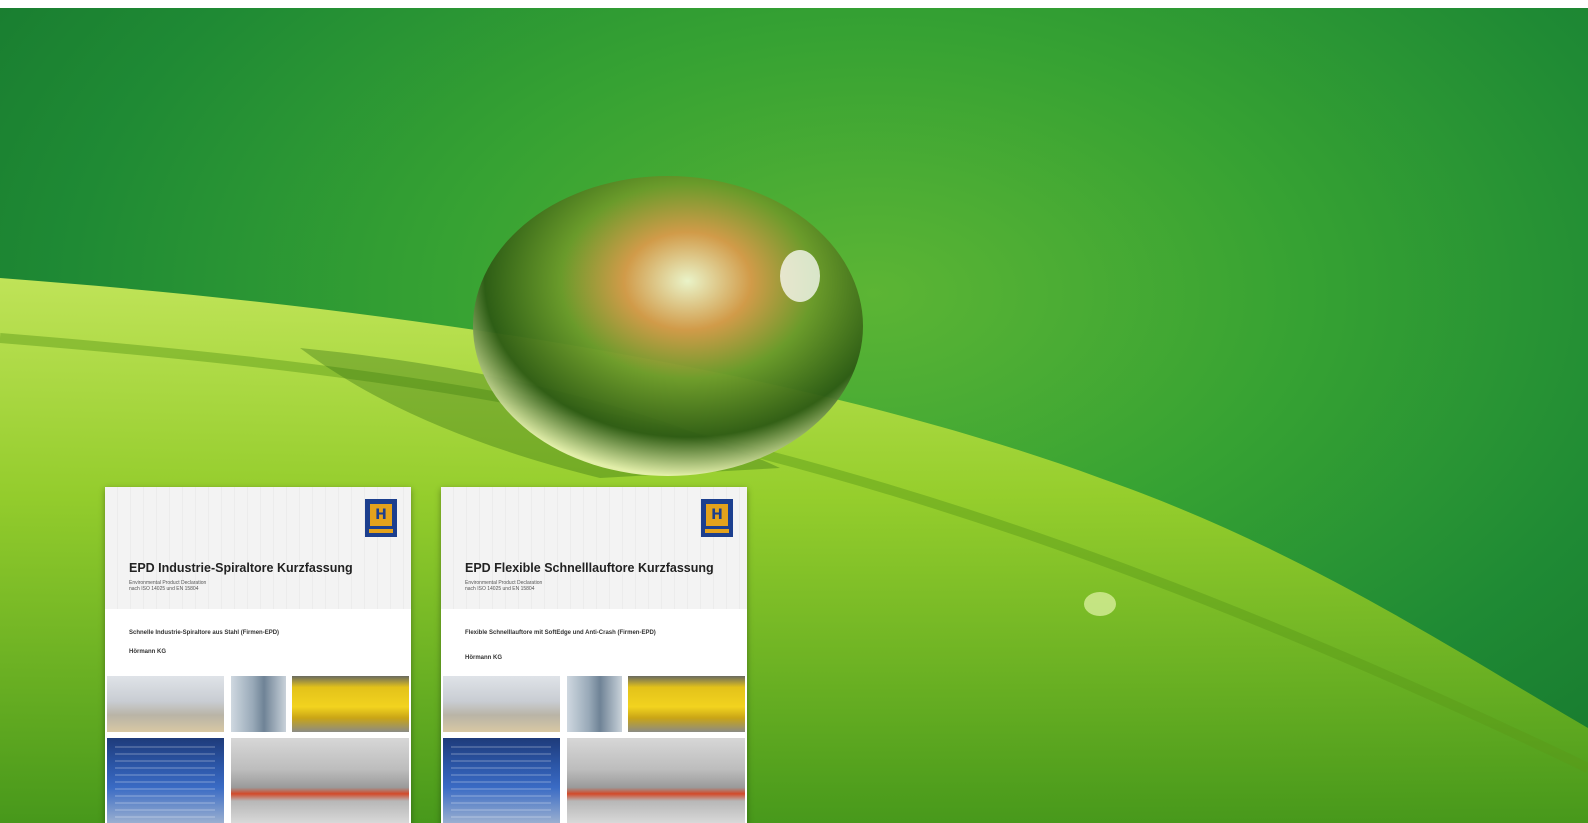  I want to click on water-drop, so click(668, 326).